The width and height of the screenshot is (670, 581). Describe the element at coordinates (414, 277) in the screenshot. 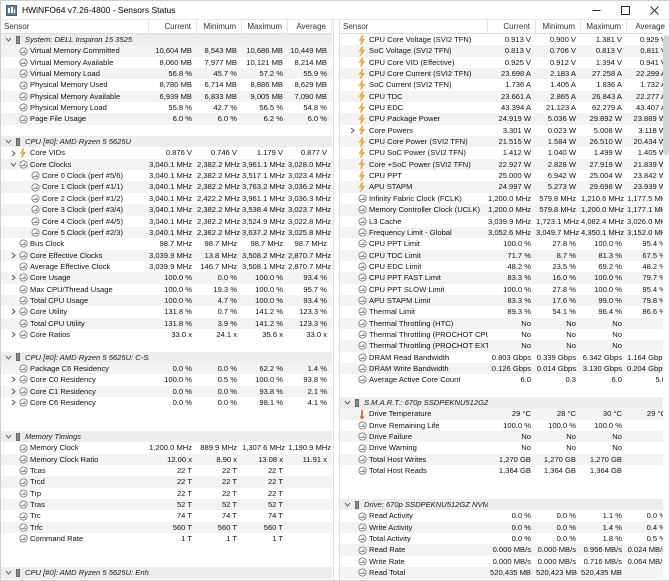

I see `sensor-name-cell: CPU PPT FAST Limit` at that location.